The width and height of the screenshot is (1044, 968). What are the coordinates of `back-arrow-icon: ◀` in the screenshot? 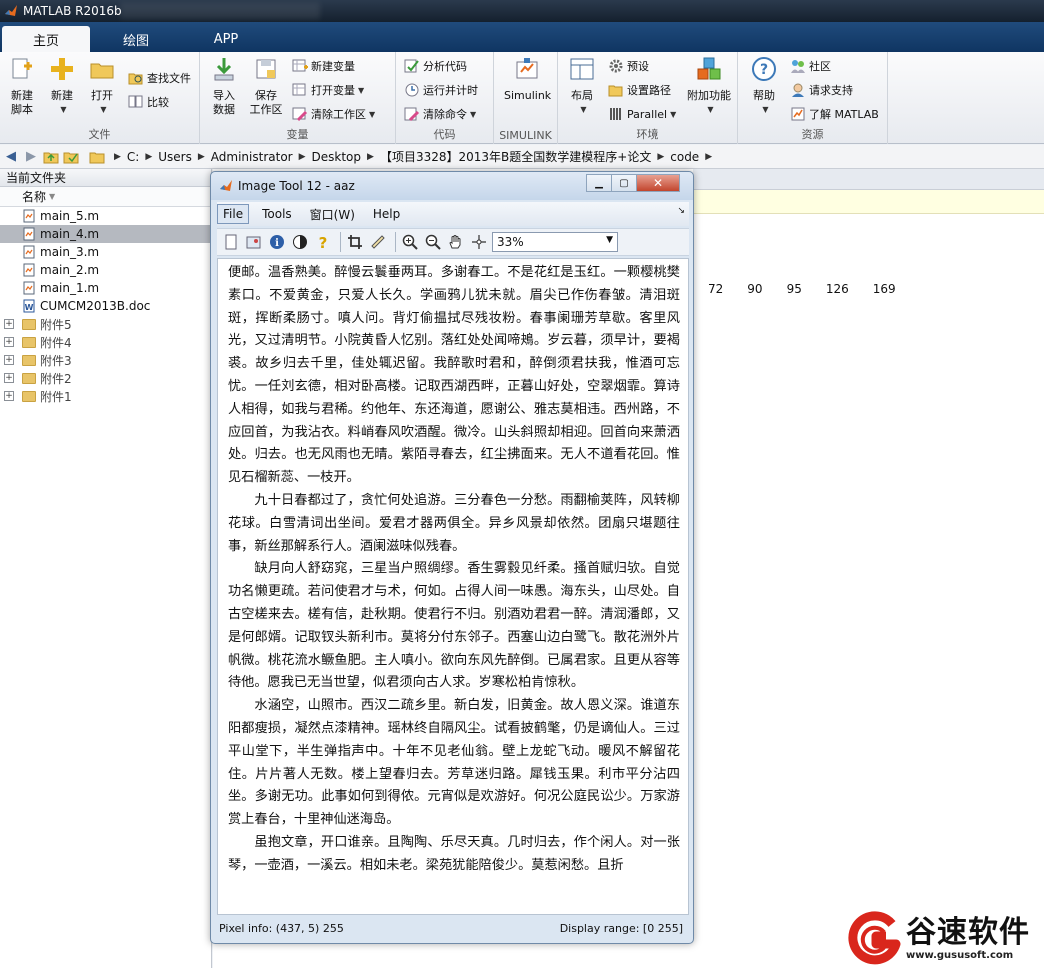 It's located at (11, 157).